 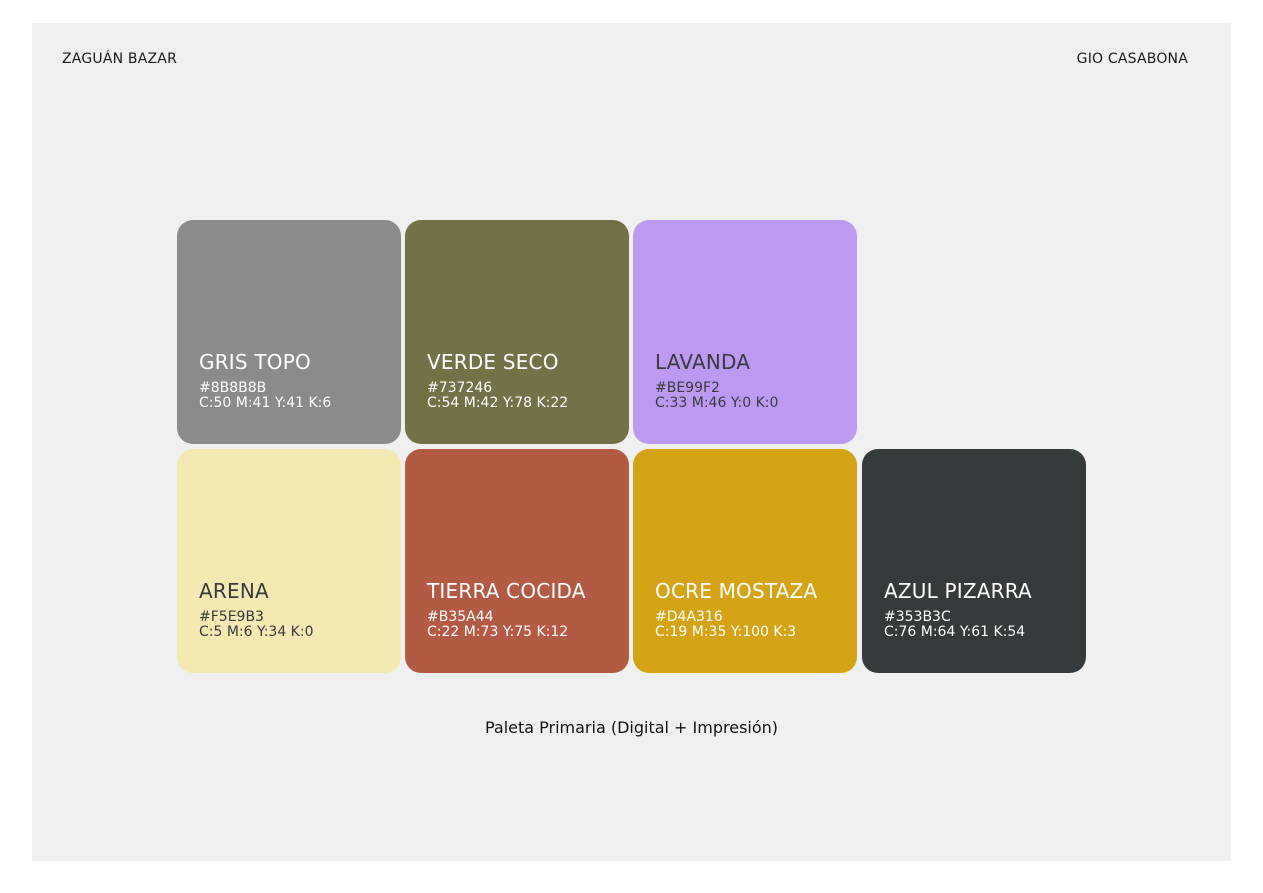 I want to click on swatch-cmyk: C:5 M:6 Y:34 K:0, so click(x=256, y=632).